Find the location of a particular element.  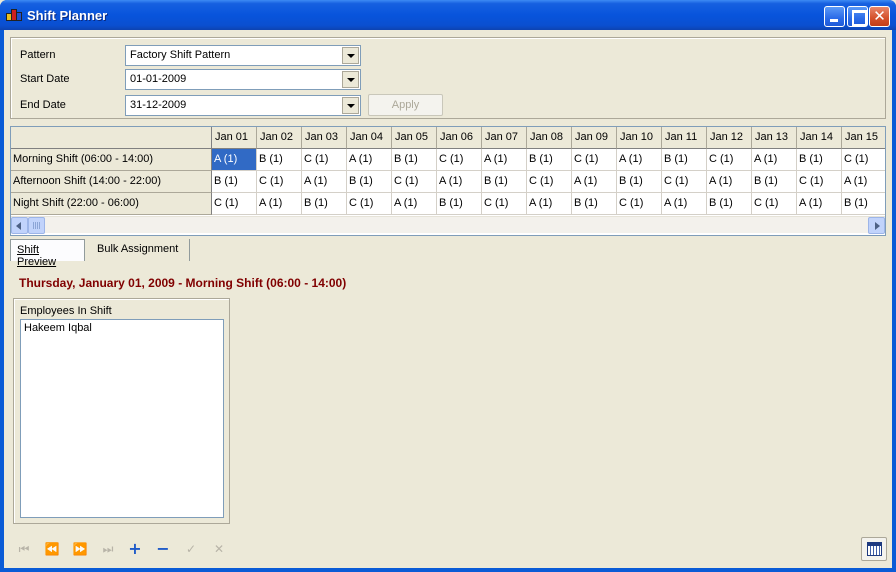

tab-bulk-assignment: Bulk Assignment is located at coordinates (140, 250).